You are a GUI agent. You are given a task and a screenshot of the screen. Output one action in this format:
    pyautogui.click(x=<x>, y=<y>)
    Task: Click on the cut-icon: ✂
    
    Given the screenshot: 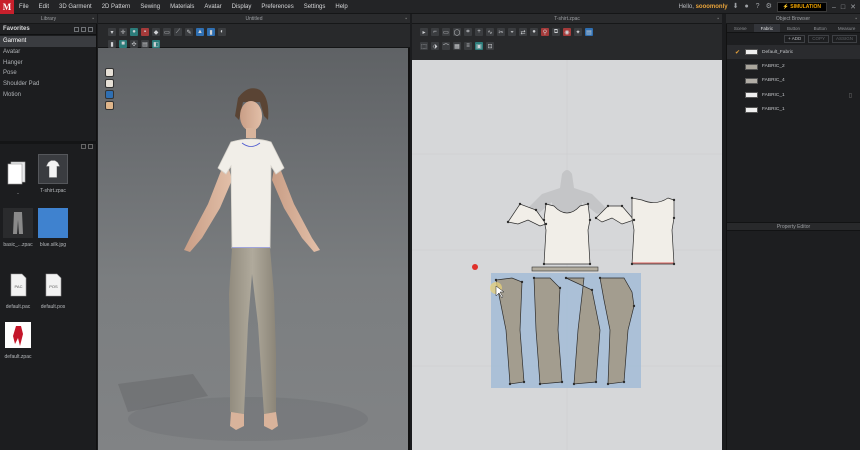 What is the action you would take?
    pyautogui.click(x=501, y=32)
    